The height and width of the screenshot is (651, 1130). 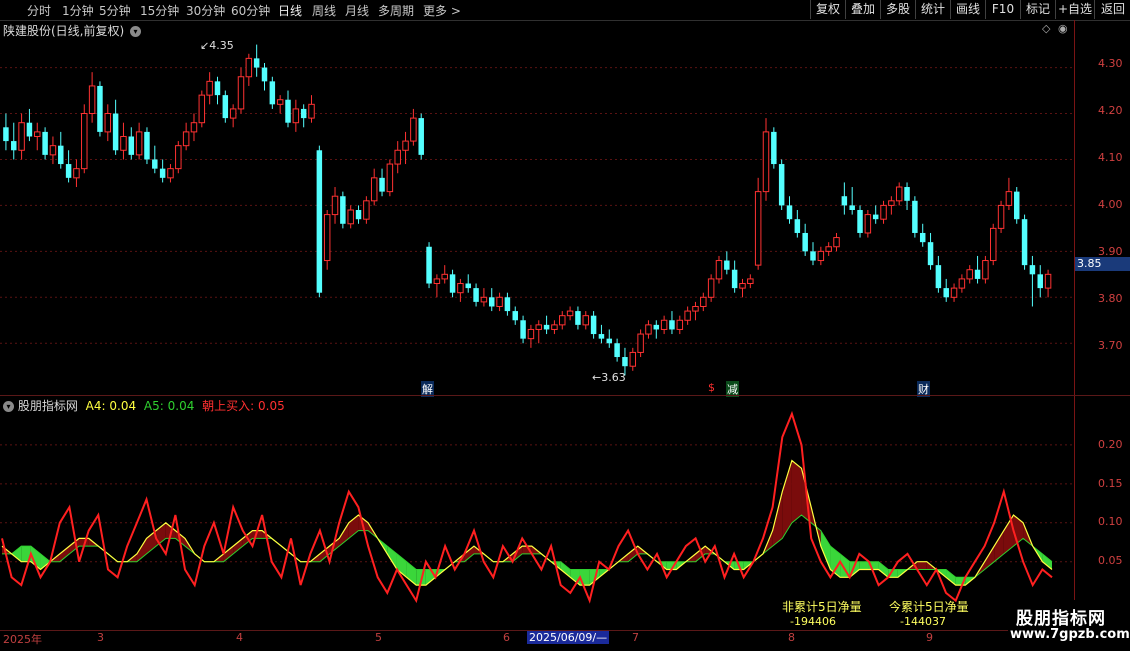 What do you see at coordinates (324, 10) in the screenshot?
I see `period-tab-weekly: 周线` at bounding box center [324, 10].